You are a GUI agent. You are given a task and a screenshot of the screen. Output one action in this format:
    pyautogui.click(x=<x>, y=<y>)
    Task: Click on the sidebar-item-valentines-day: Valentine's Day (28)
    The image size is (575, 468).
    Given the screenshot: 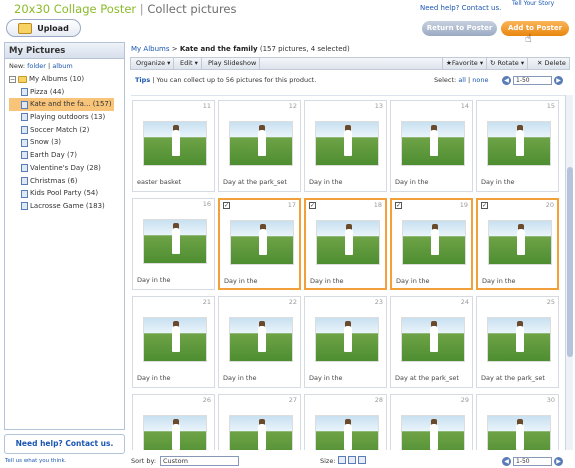 What is the action you would take?
    pyautogui.click(x=66, y=168)
    